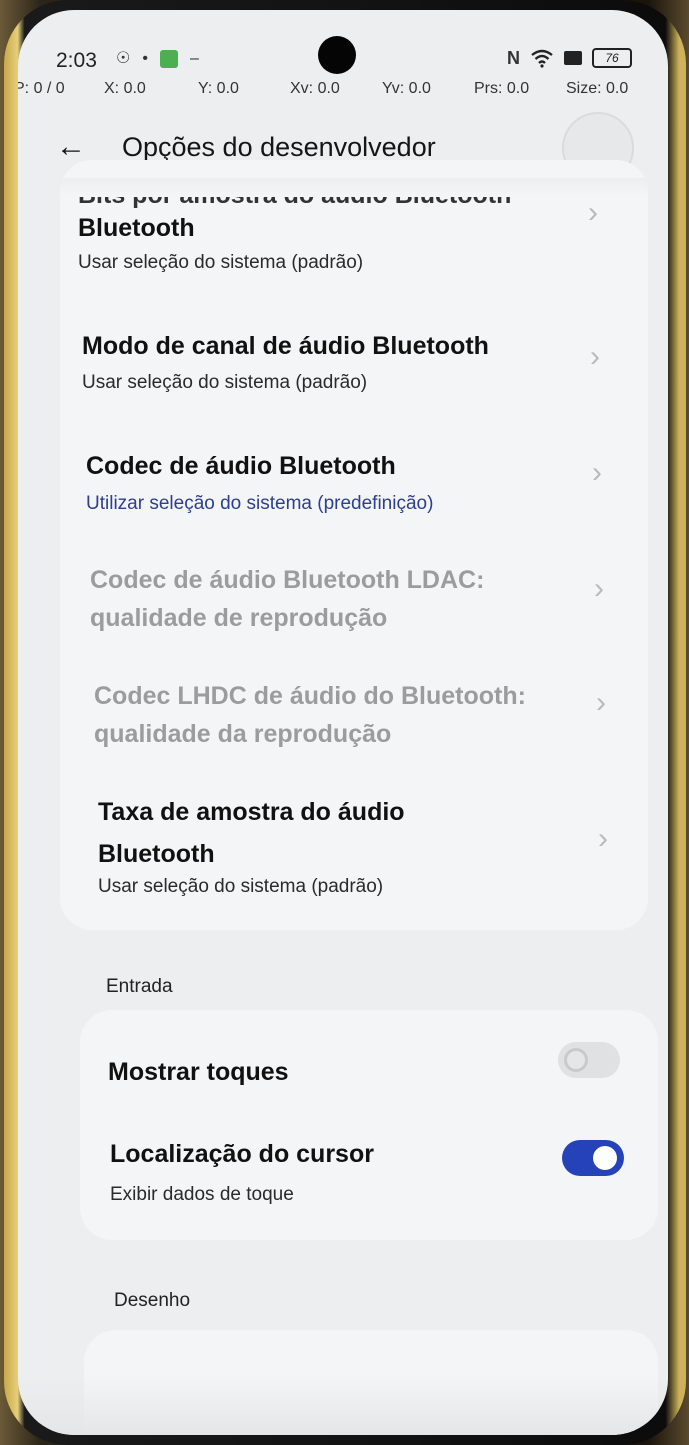 Image resolution: width=689 pixels, height=1445 pixels. I want to click on section-label-input: Entrada, so click(139, 986).